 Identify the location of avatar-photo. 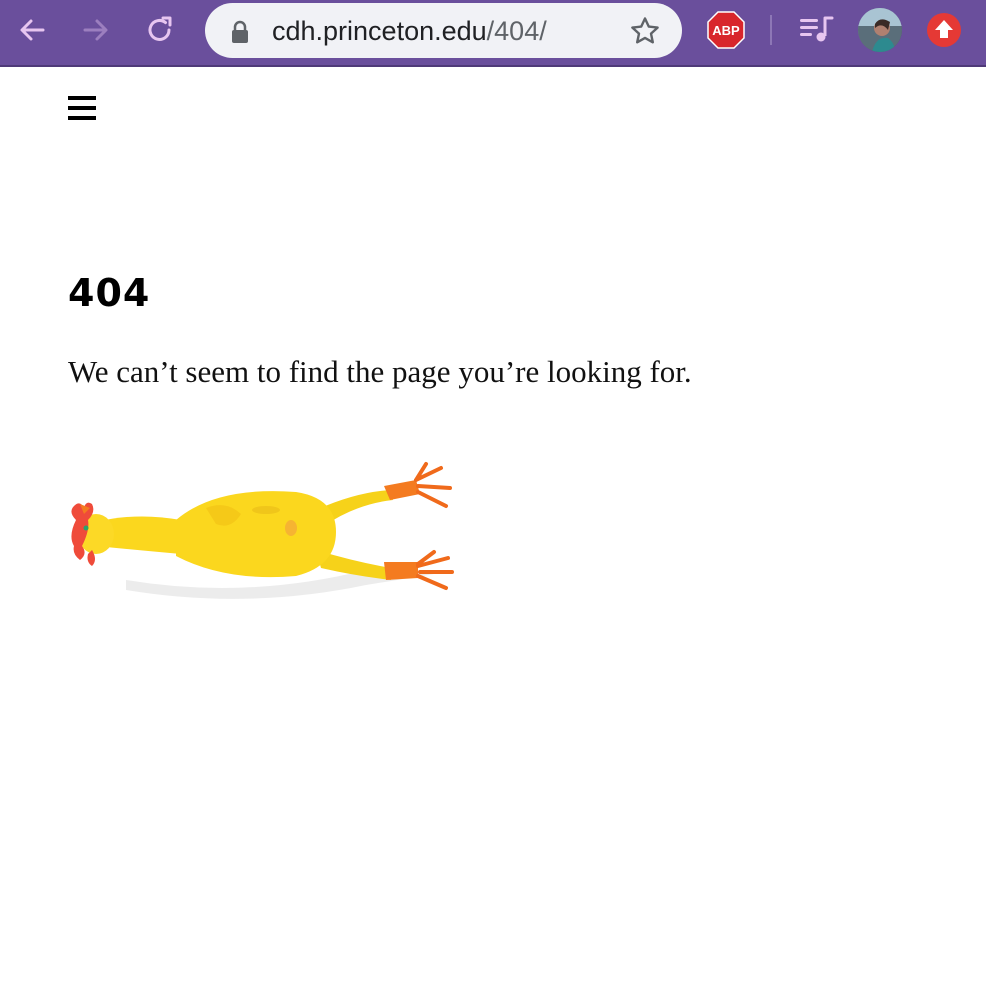
(880, 30).